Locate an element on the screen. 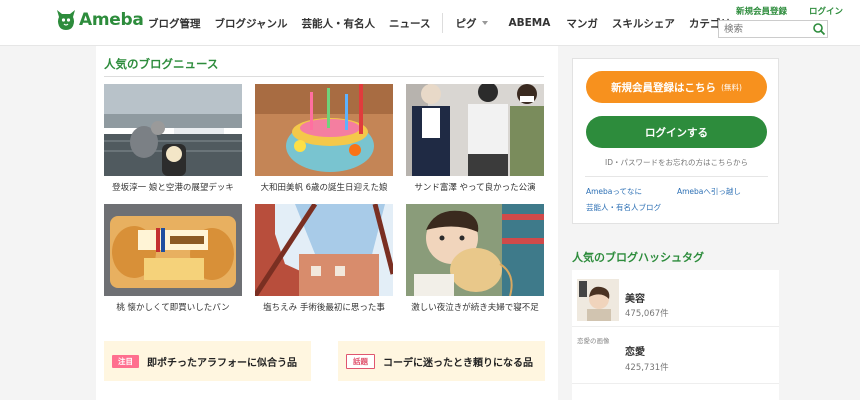  hashtag-name: 恋愛 is located at coordinates (635, 352).